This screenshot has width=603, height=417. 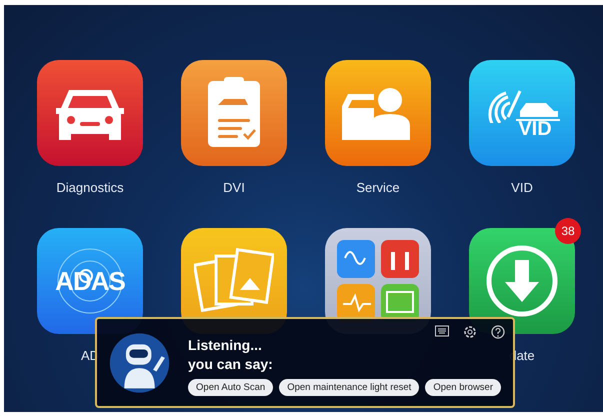 I want to click on logo-text: ADAS, so click(x=90, y=281).